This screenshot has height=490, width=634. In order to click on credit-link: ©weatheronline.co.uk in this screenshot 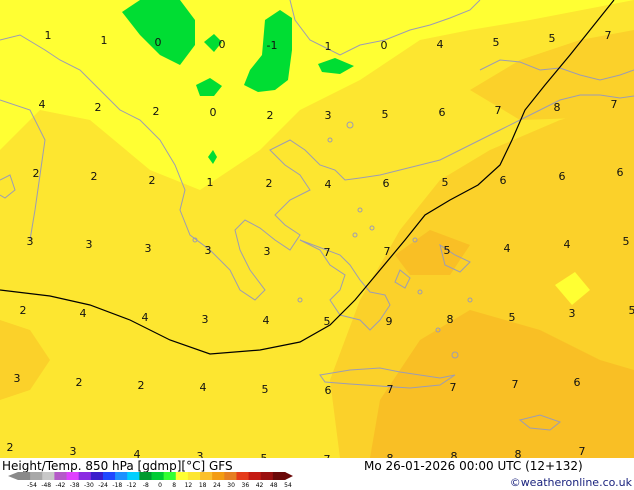, I will do `click(571, 482)`.